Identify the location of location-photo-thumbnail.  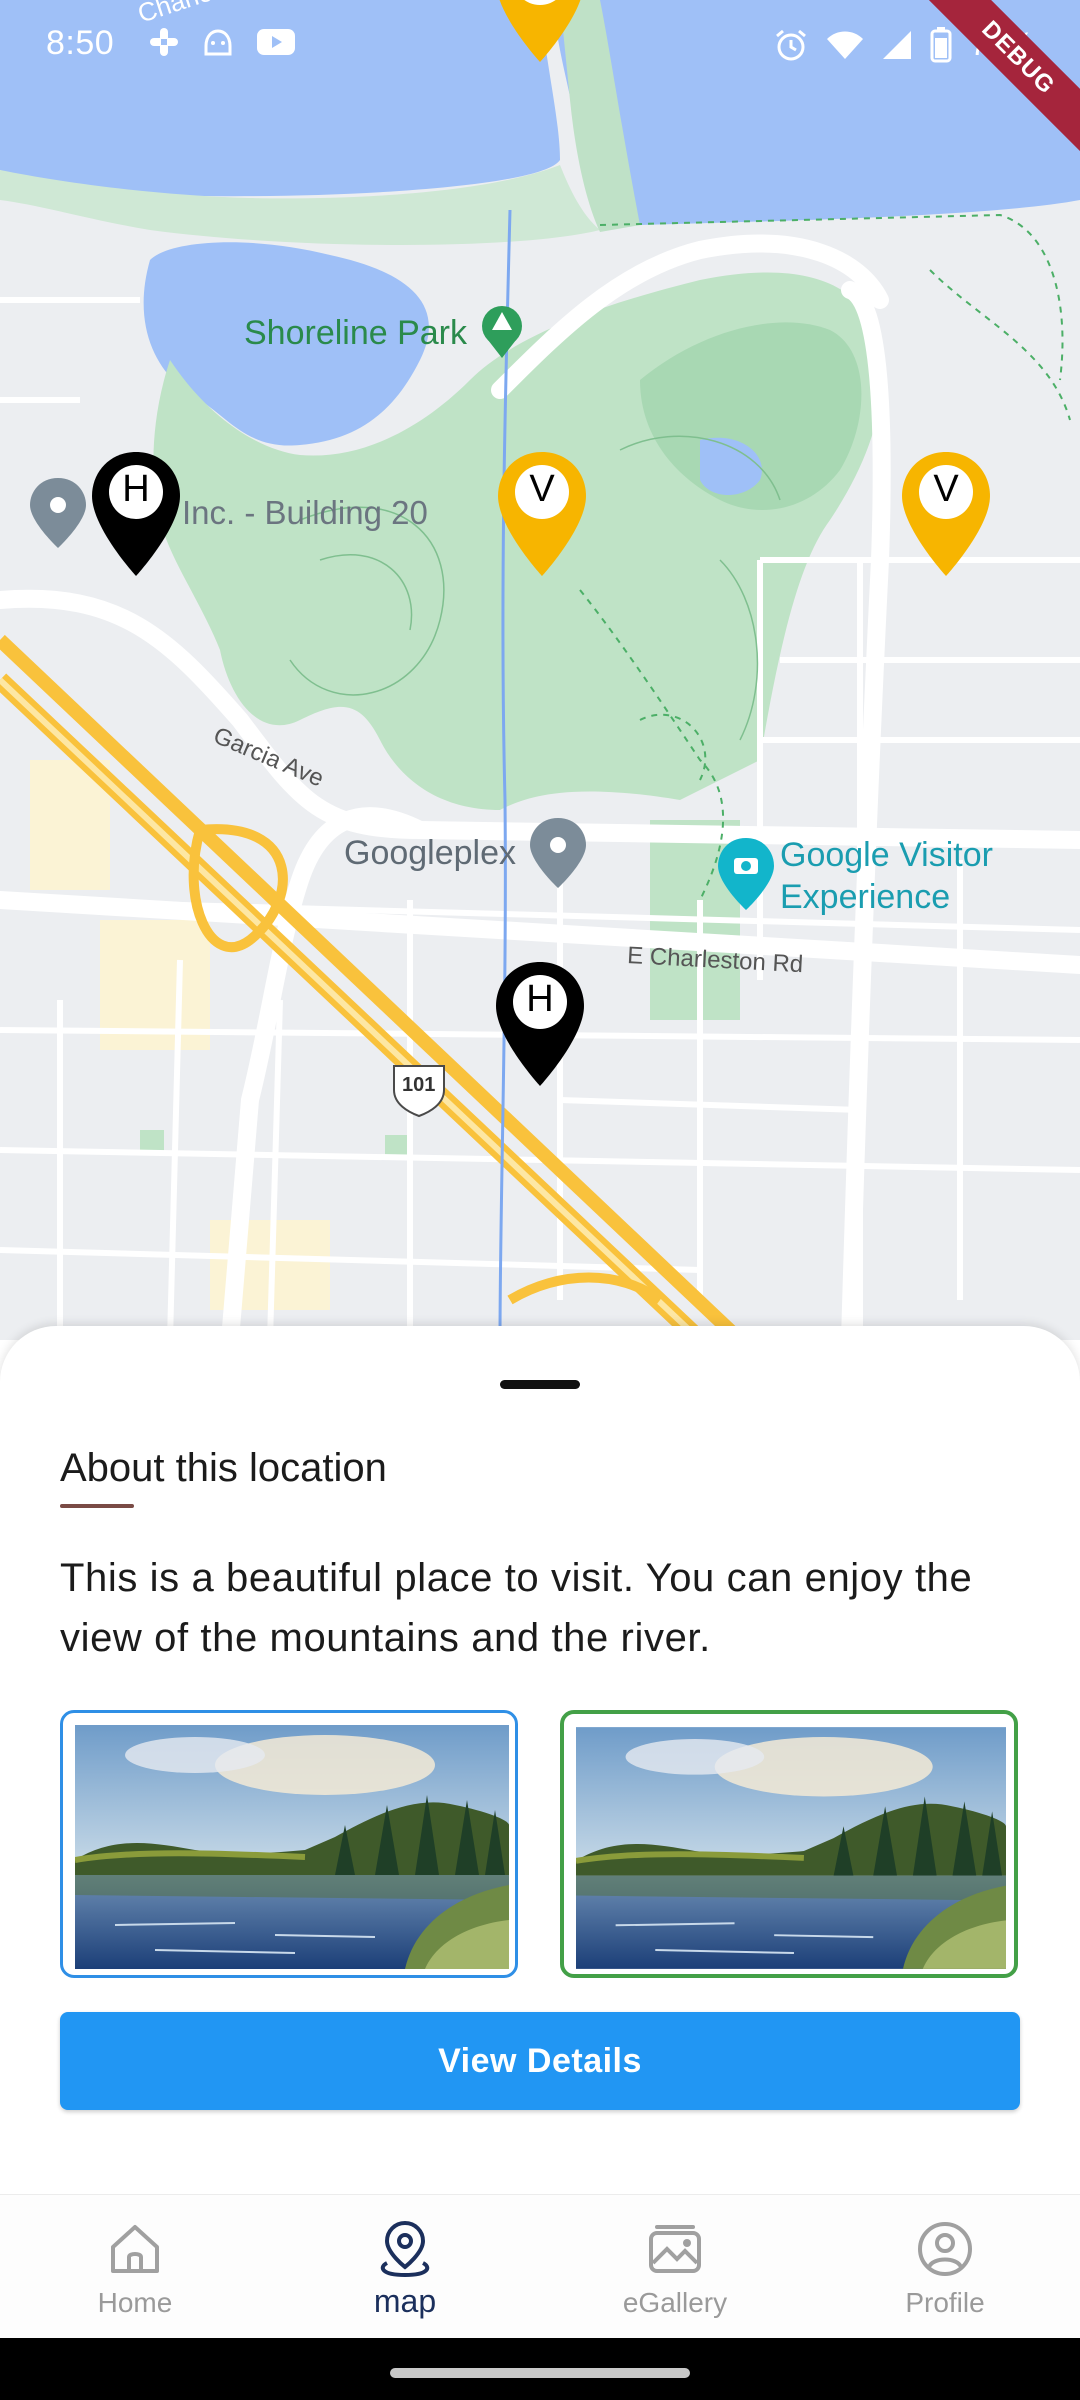
(289, 1844).